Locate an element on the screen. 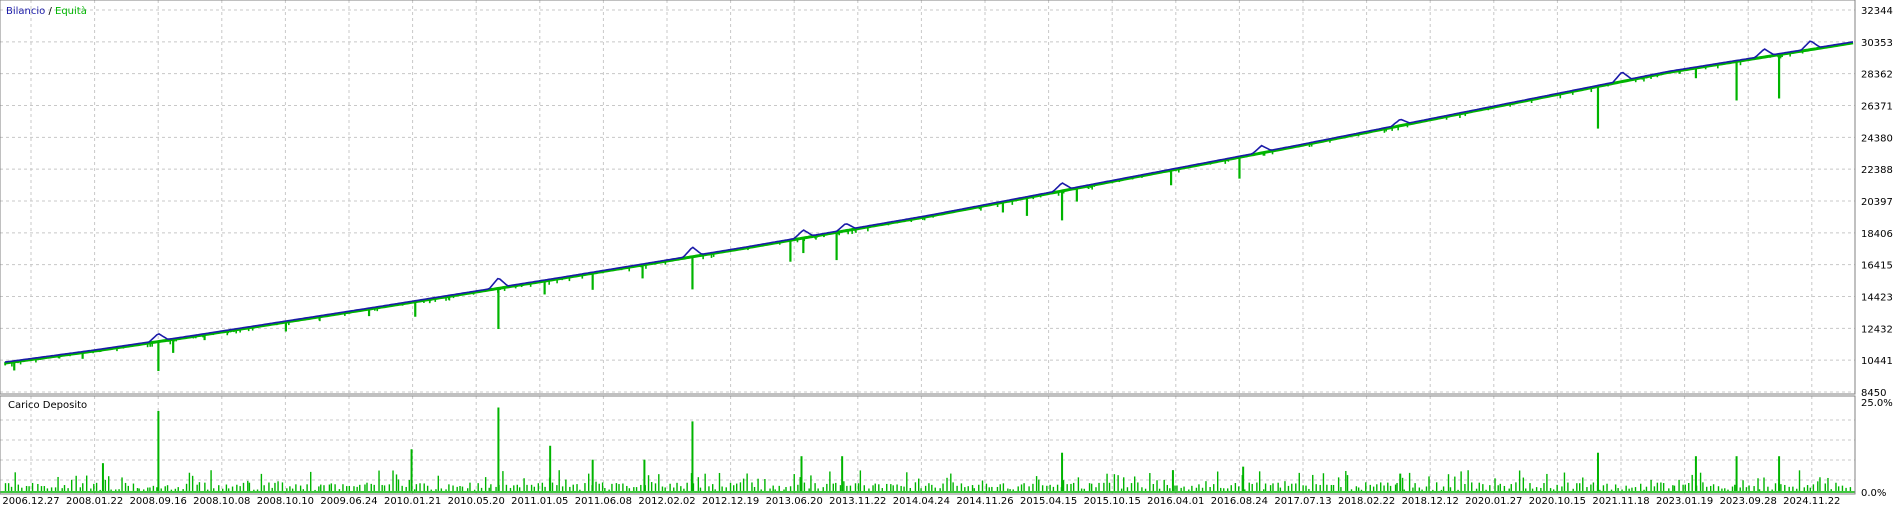 The width and height of the screenshot is (1895, 512). x-tick-label: 2014.04.24 is located at coordinates (921, 501).